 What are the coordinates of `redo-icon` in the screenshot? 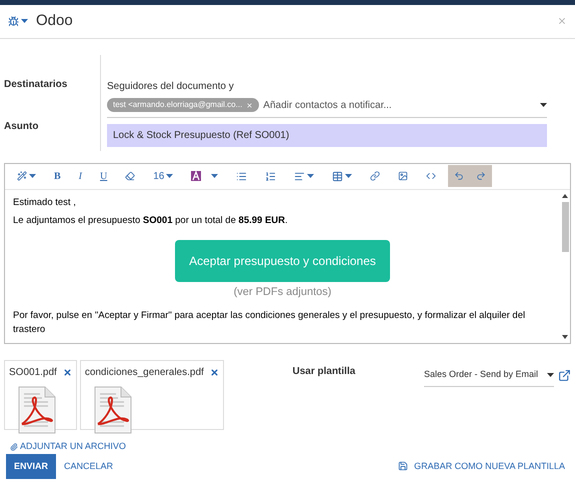 It's located at (481, 176).